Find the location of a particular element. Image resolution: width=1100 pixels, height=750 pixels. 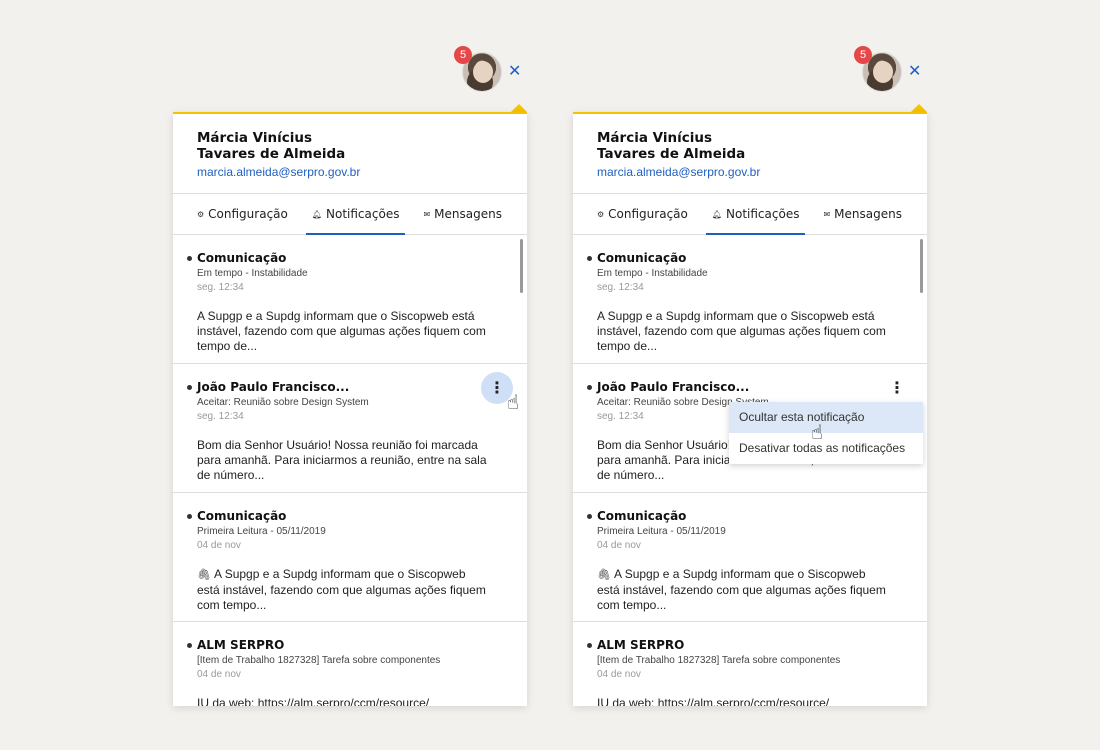

more-options-button: ⋮ is located at coordinates (897, 388).